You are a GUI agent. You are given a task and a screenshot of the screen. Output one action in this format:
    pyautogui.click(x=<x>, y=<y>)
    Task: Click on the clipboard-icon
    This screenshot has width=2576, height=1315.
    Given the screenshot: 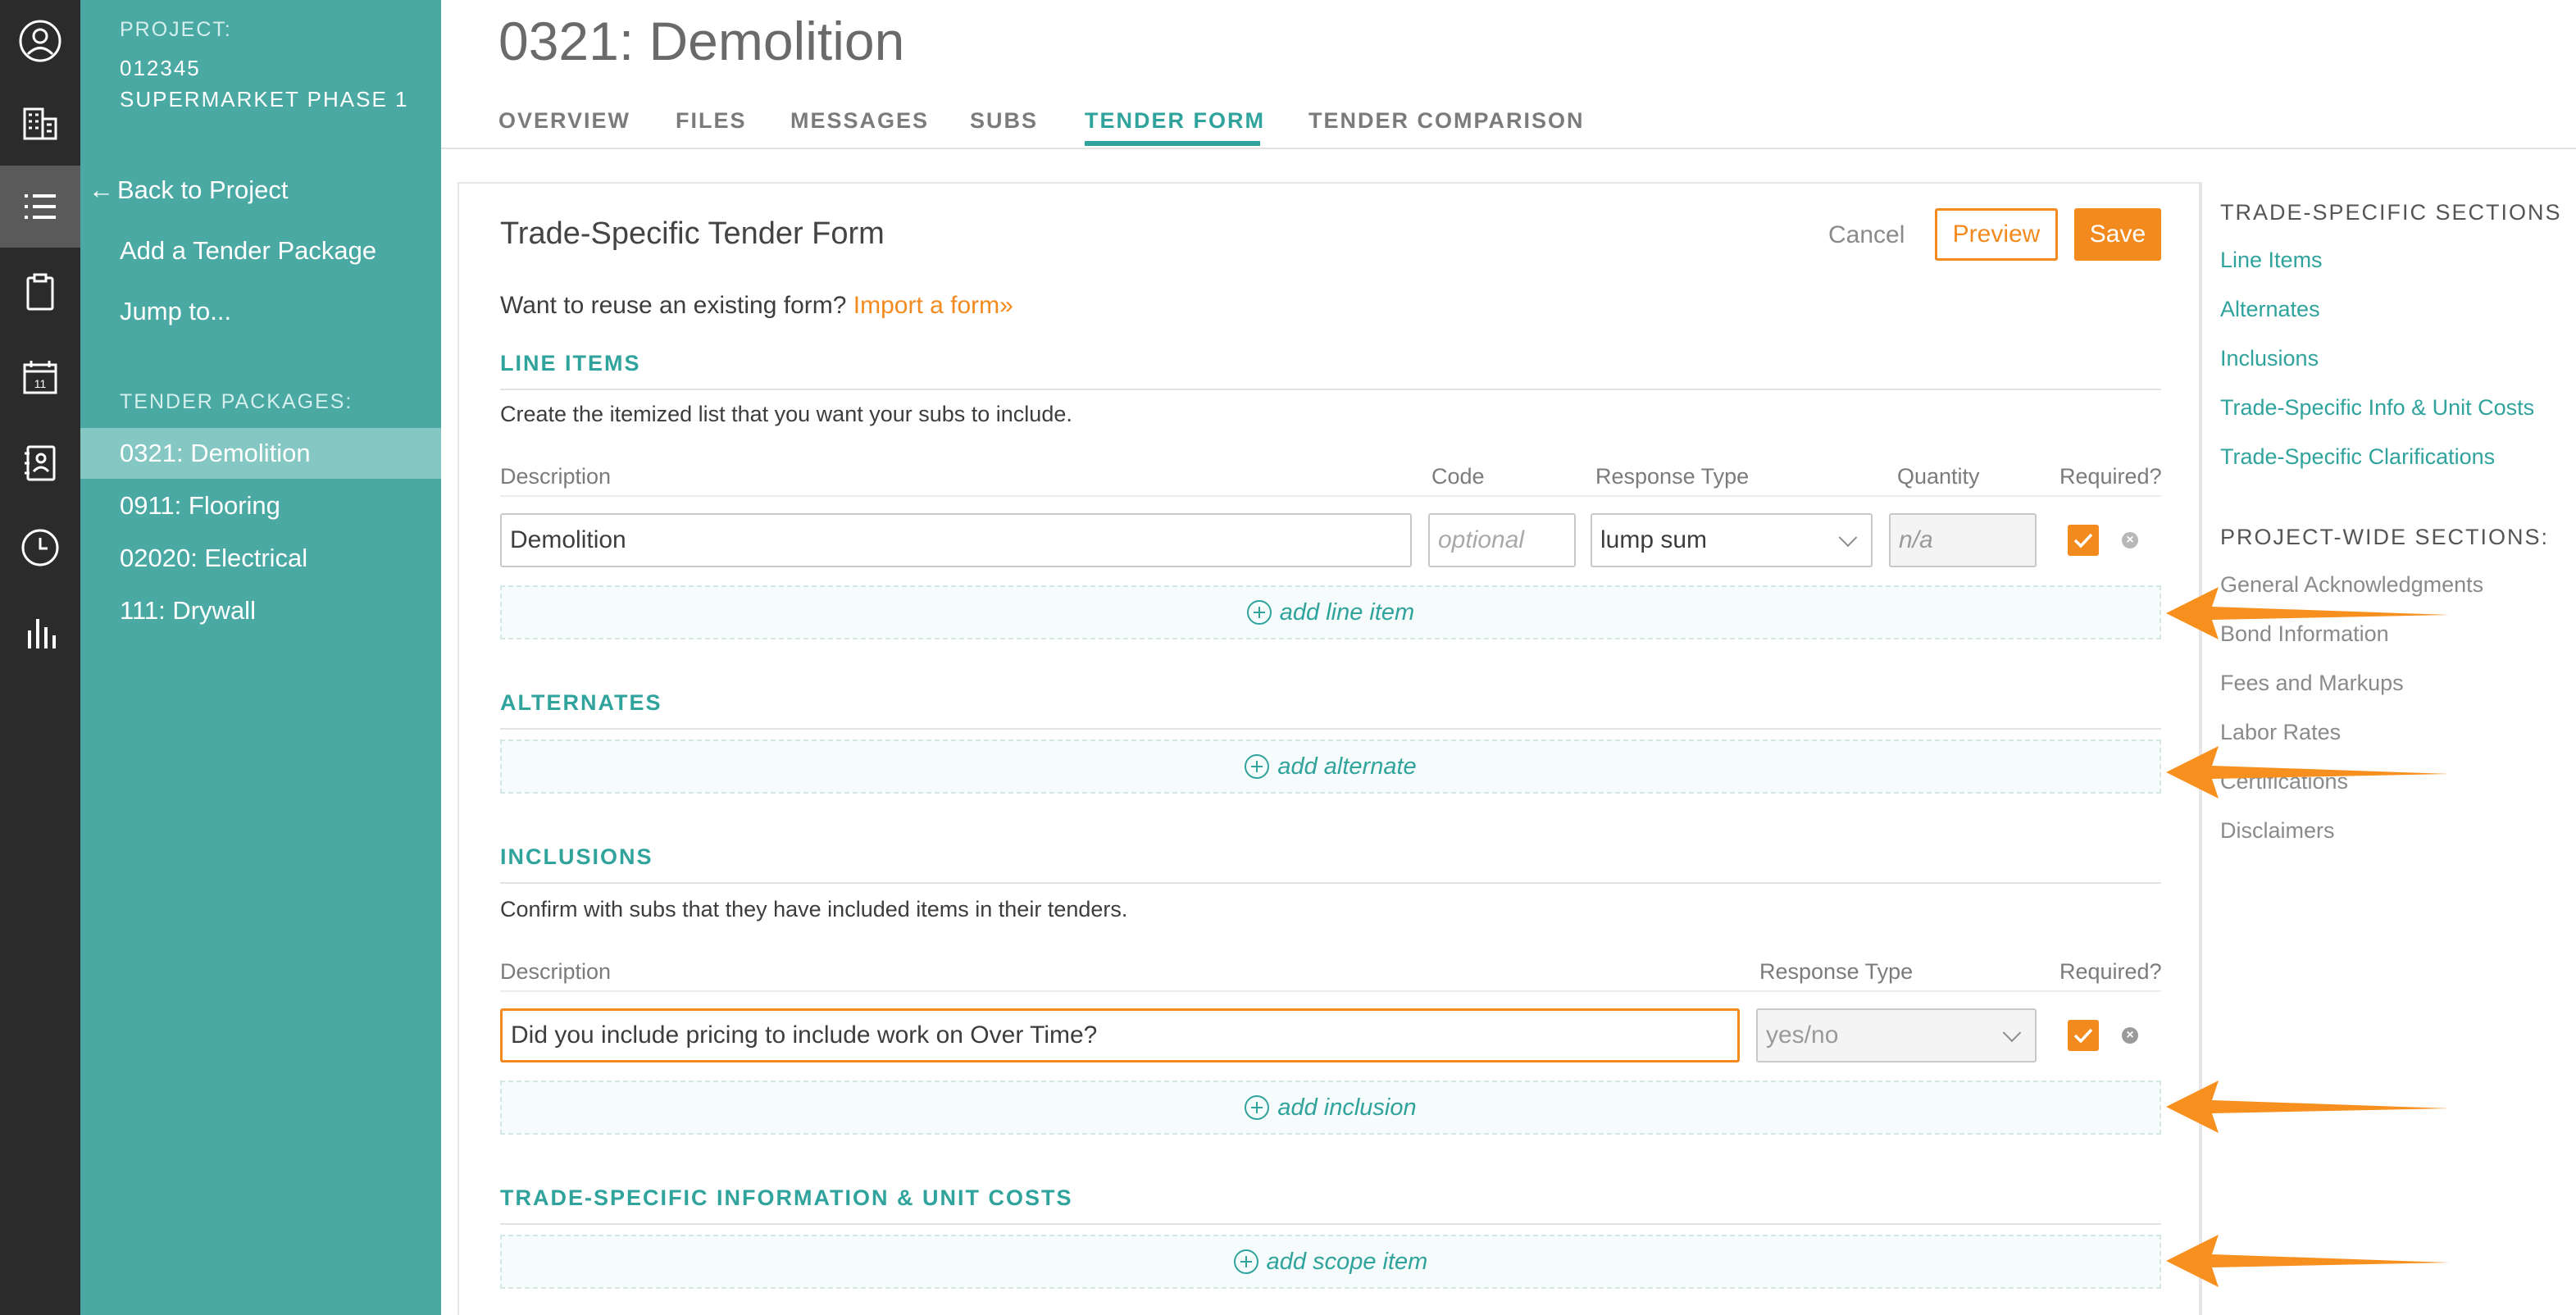 What is the action you would take?
    pyautogui.click(x=40, y=292)
    